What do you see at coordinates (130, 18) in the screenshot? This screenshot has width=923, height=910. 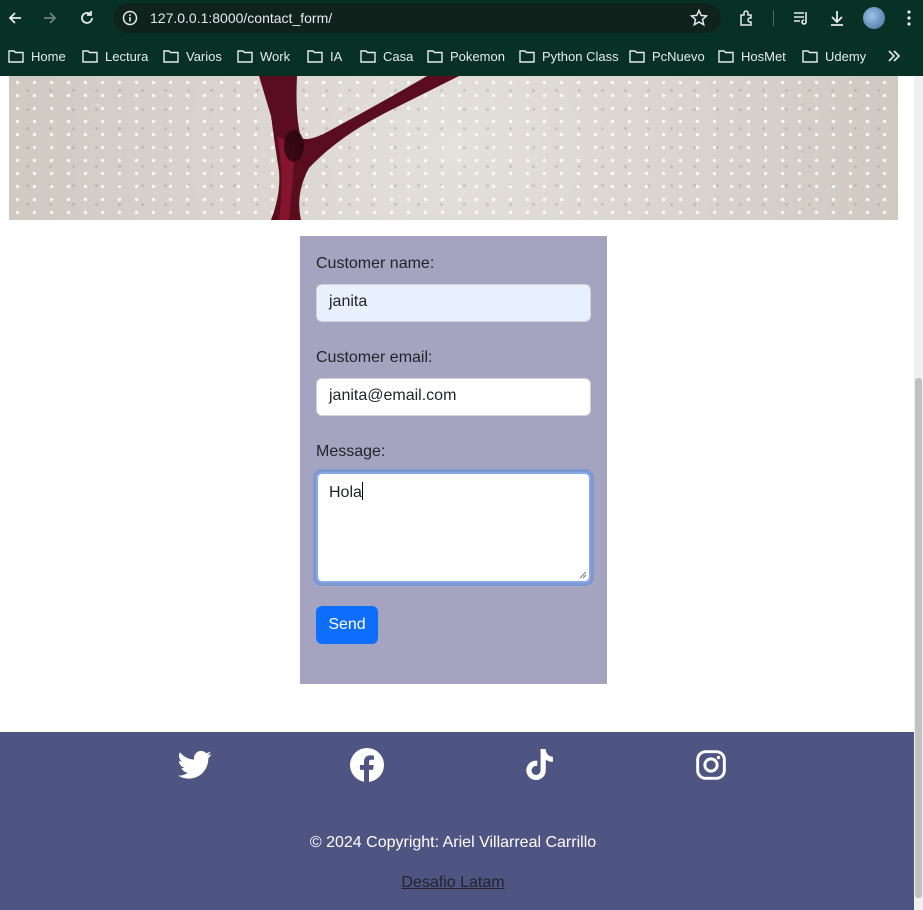 I see `site-info-icon` at bounding box center [130, 18].